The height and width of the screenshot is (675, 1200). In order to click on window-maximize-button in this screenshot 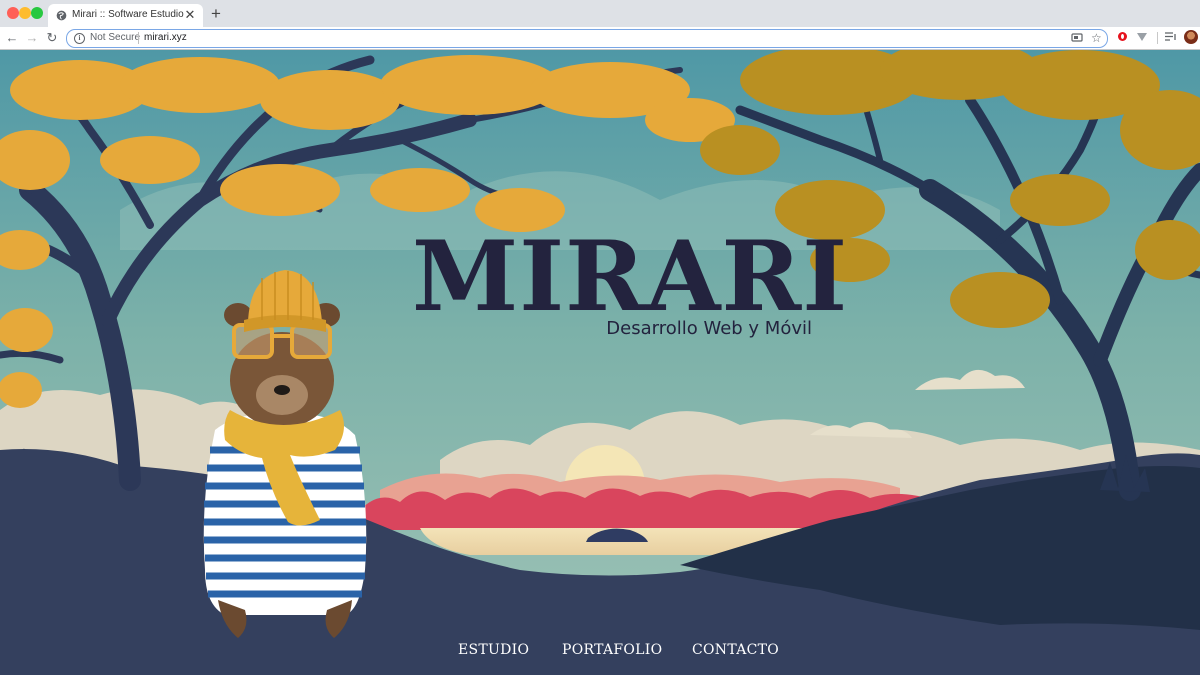, I will do `click(37, 13)`.